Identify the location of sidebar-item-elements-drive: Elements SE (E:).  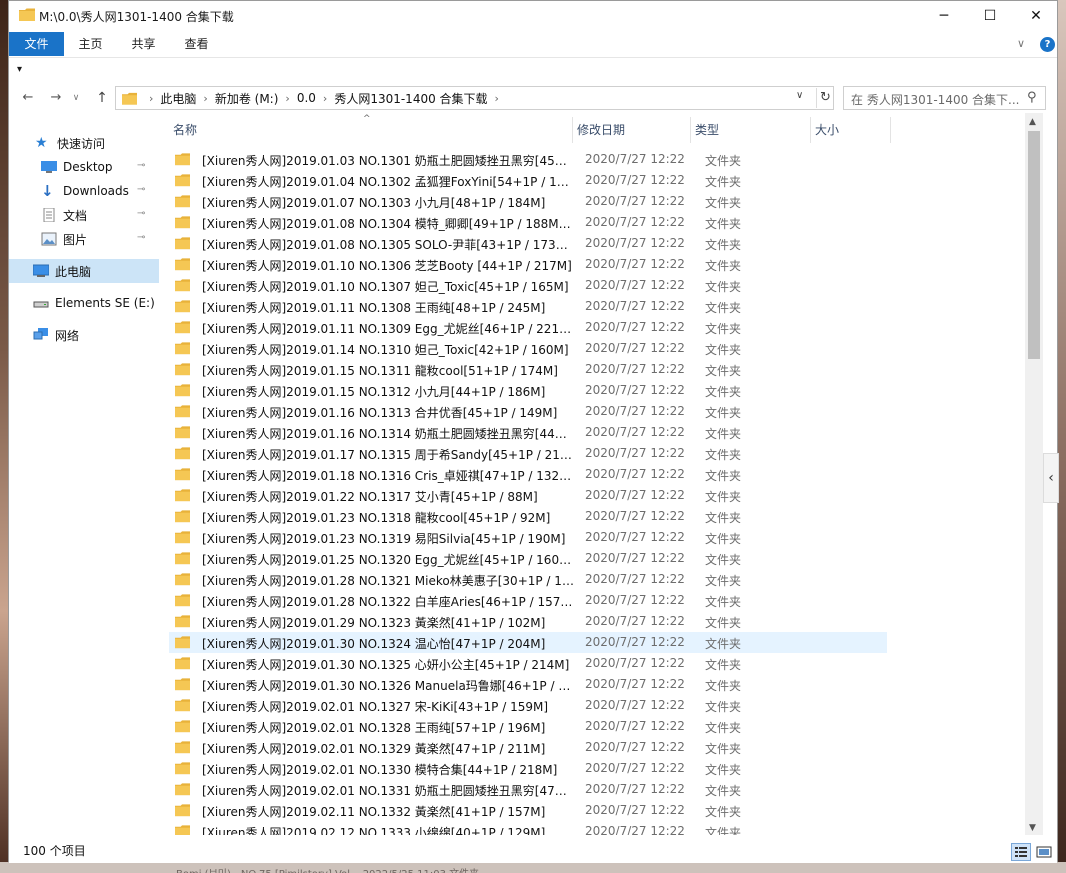
(84, 303).